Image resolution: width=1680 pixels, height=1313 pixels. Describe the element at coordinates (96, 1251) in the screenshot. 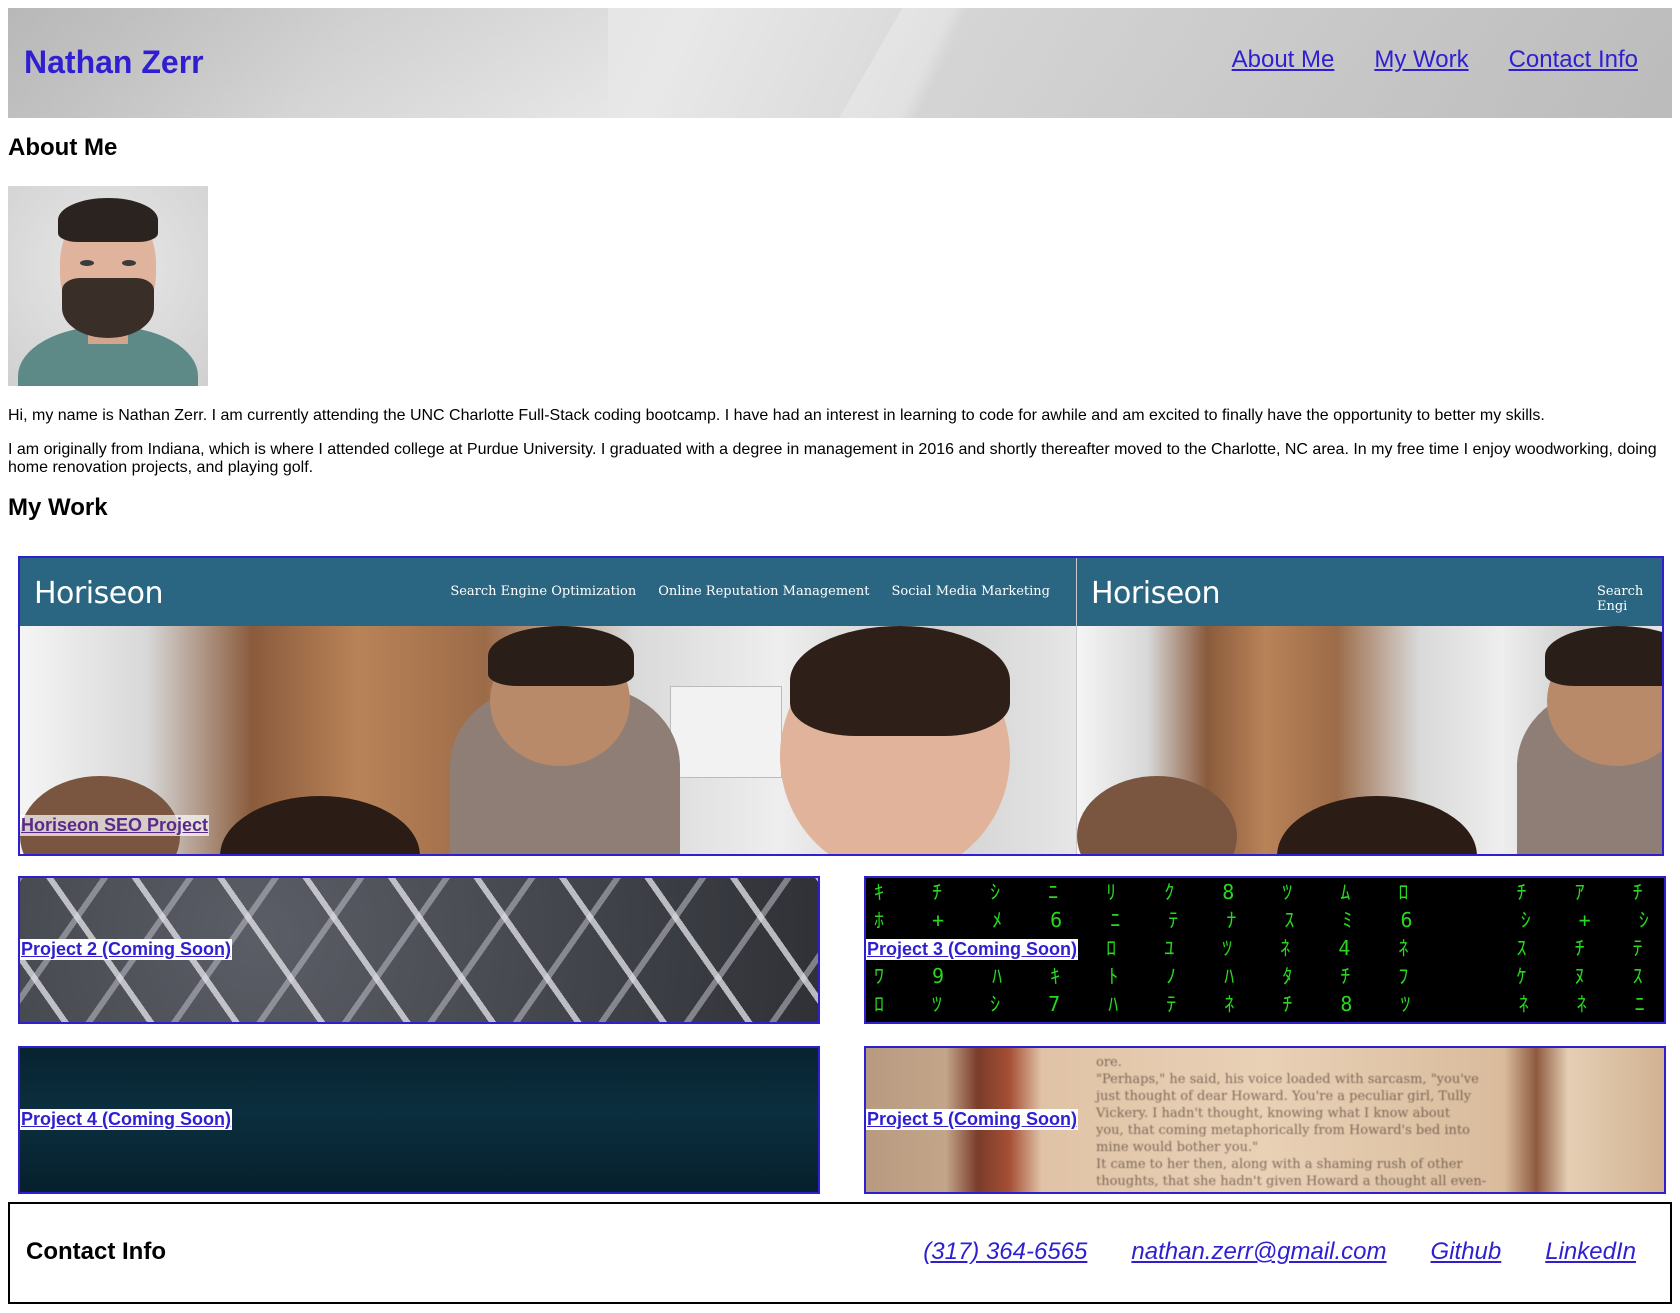

I see `contact-heading: Contact Info` at that location.